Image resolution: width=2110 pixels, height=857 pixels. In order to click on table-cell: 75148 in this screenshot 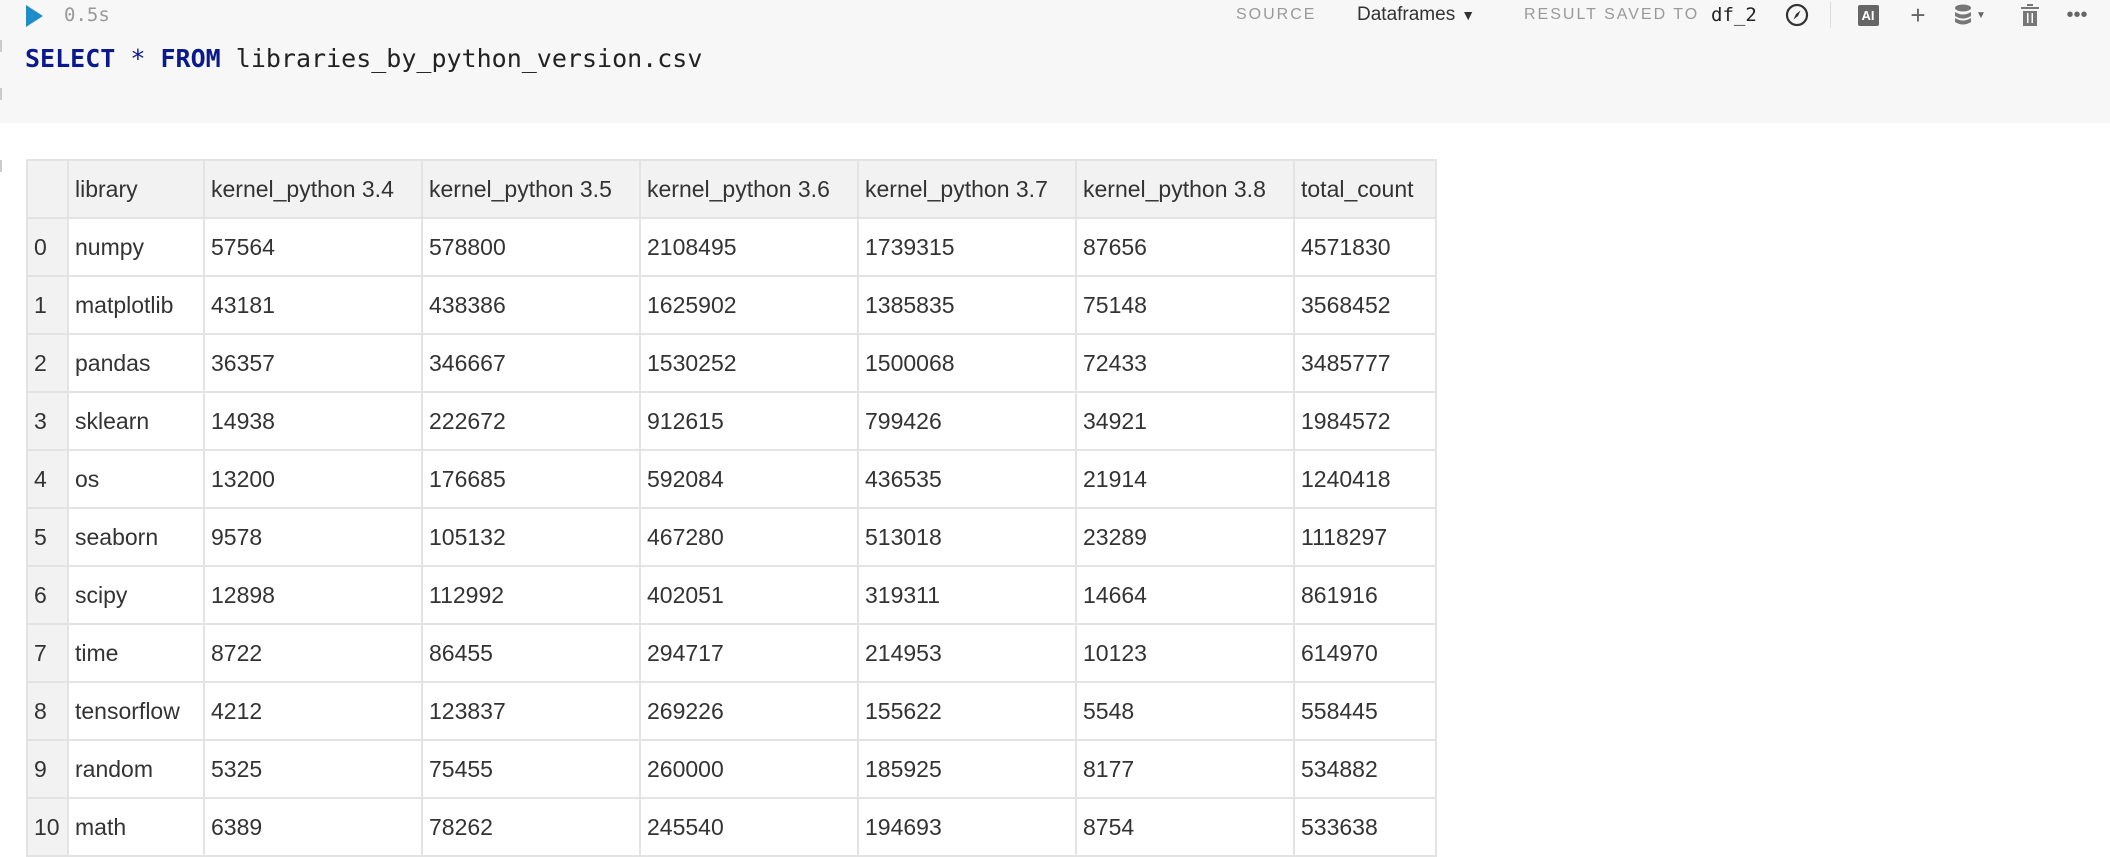, I will do `click(1185, 305)`.